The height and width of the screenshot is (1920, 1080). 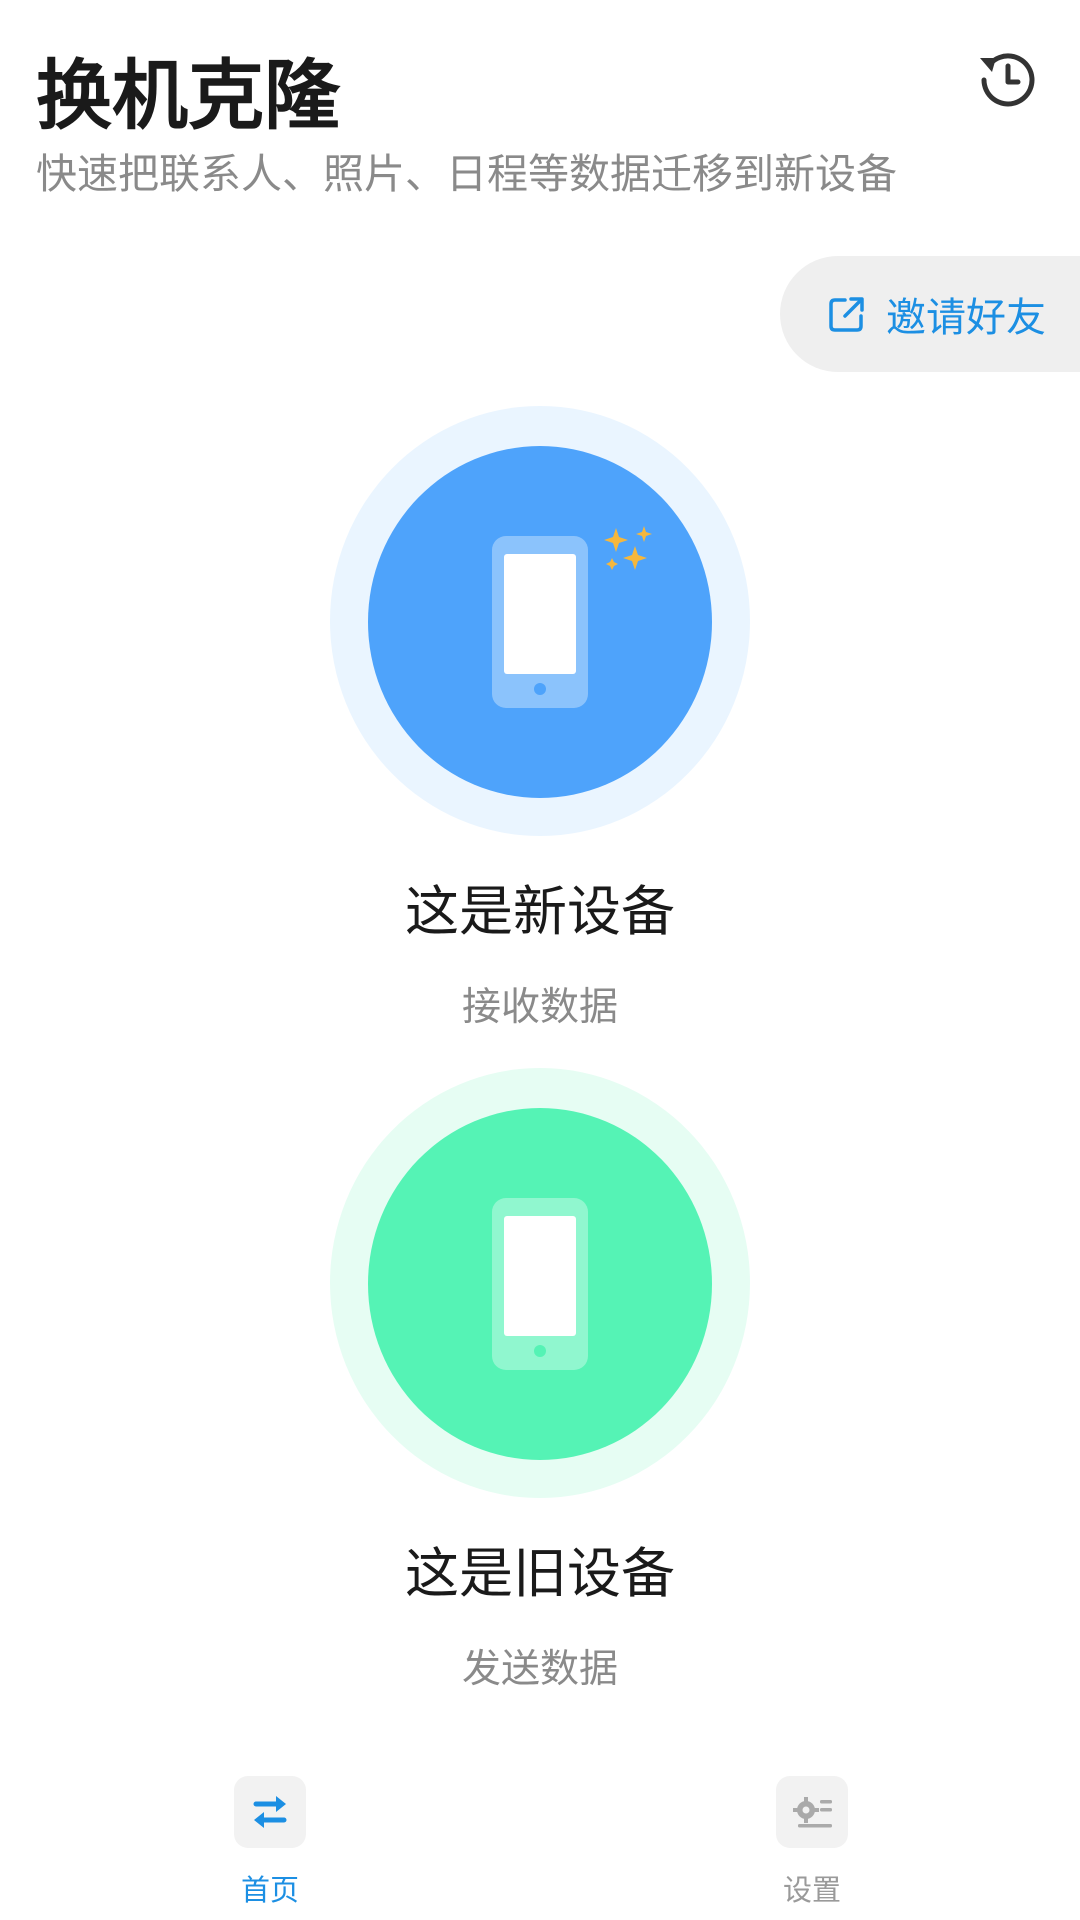 I want to click on page-subtitle: 快速把联系人、照片、日程等数据迁移到新设备, so click(x=466, y=174).